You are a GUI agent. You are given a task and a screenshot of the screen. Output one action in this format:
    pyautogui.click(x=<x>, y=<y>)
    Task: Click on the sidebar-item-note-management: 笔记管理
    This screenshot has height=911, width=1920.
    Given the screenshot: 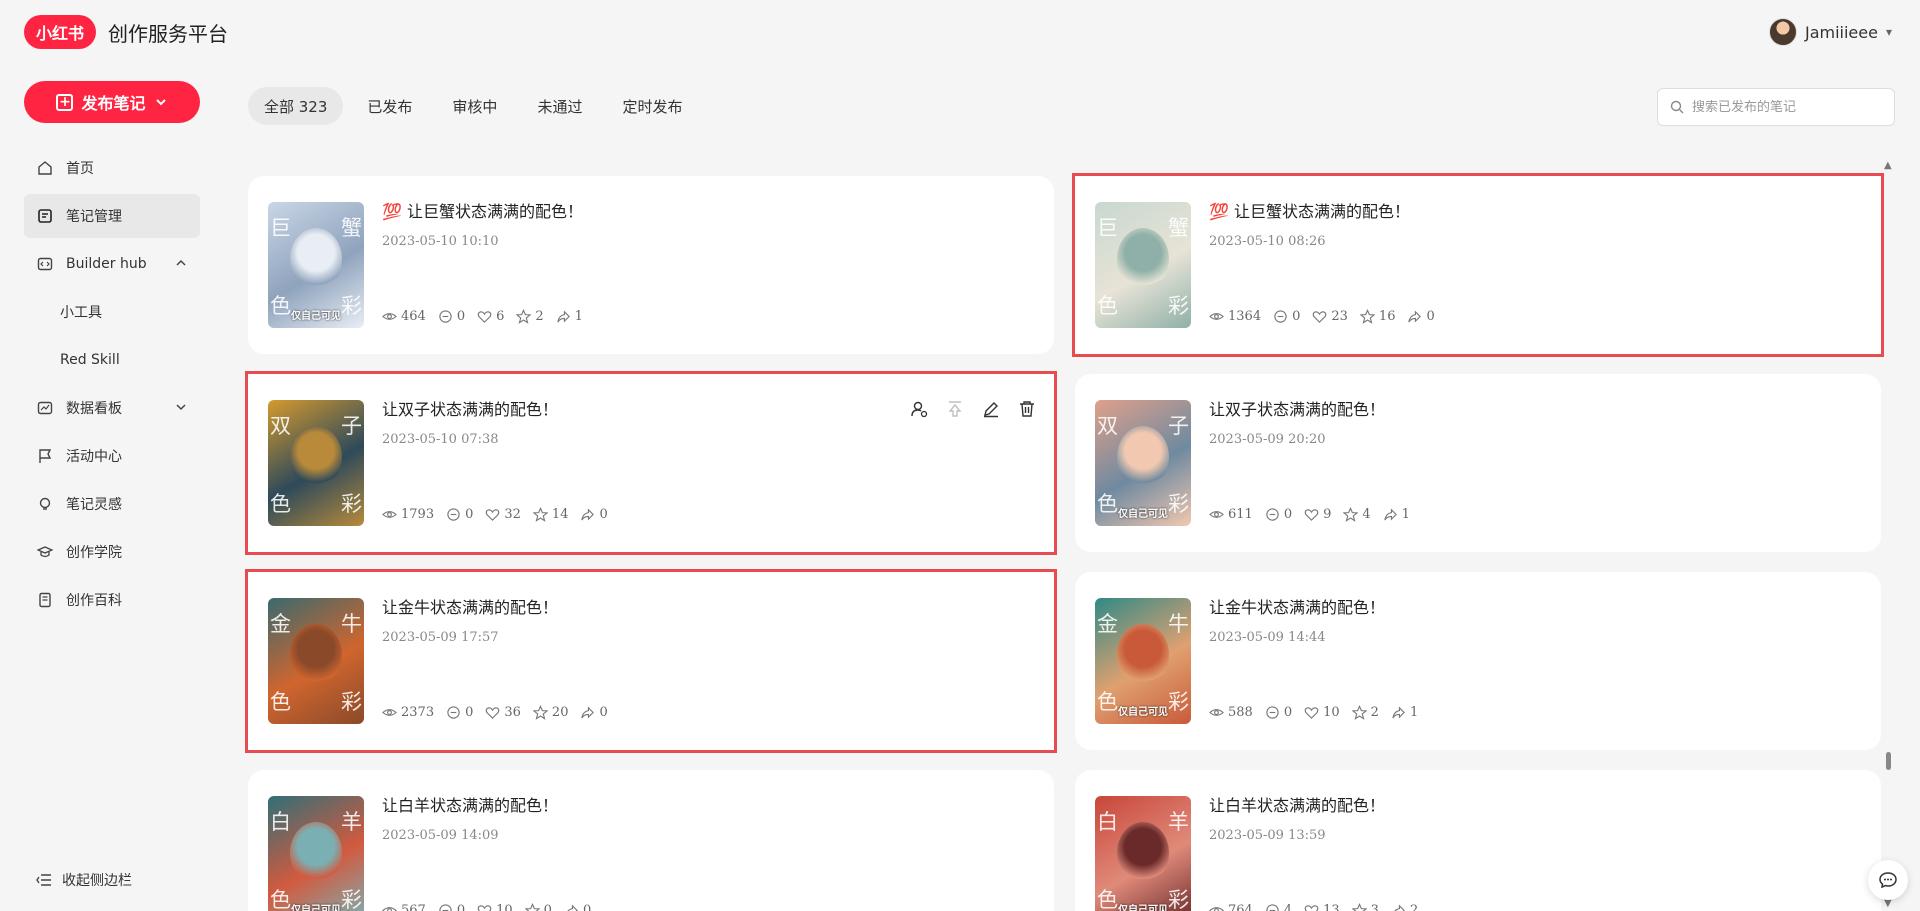 What is the action you would take?
    pyautogui.click(x=112, y=216)
    